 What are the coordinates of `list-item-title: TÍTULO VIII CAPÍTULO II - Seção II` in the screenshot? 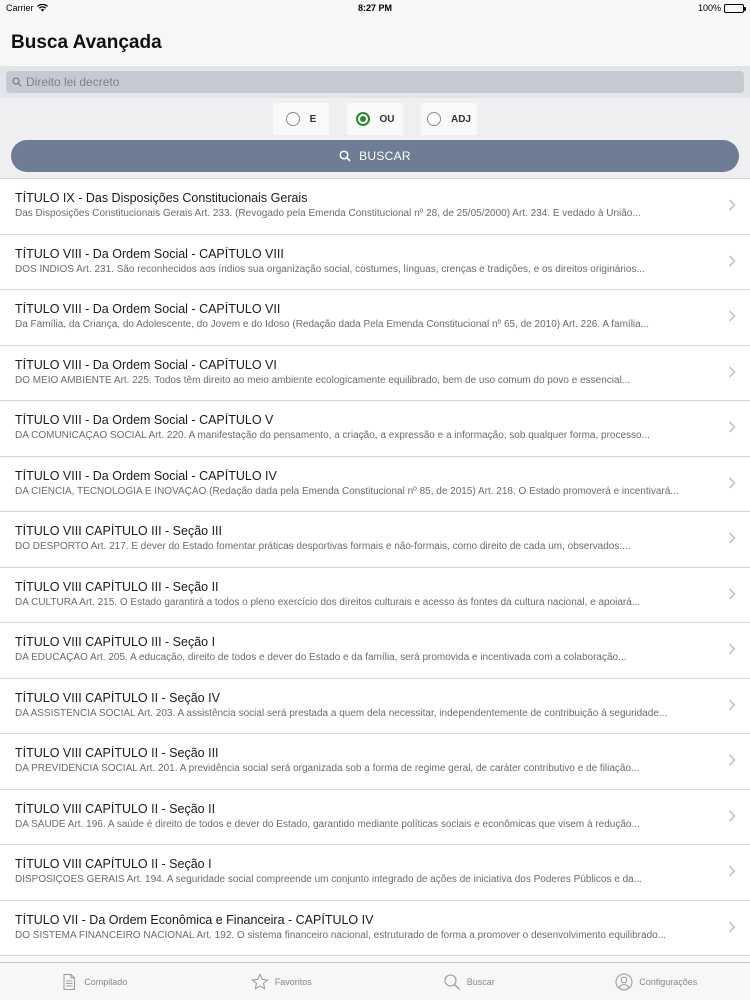 It's located at (115, 808).